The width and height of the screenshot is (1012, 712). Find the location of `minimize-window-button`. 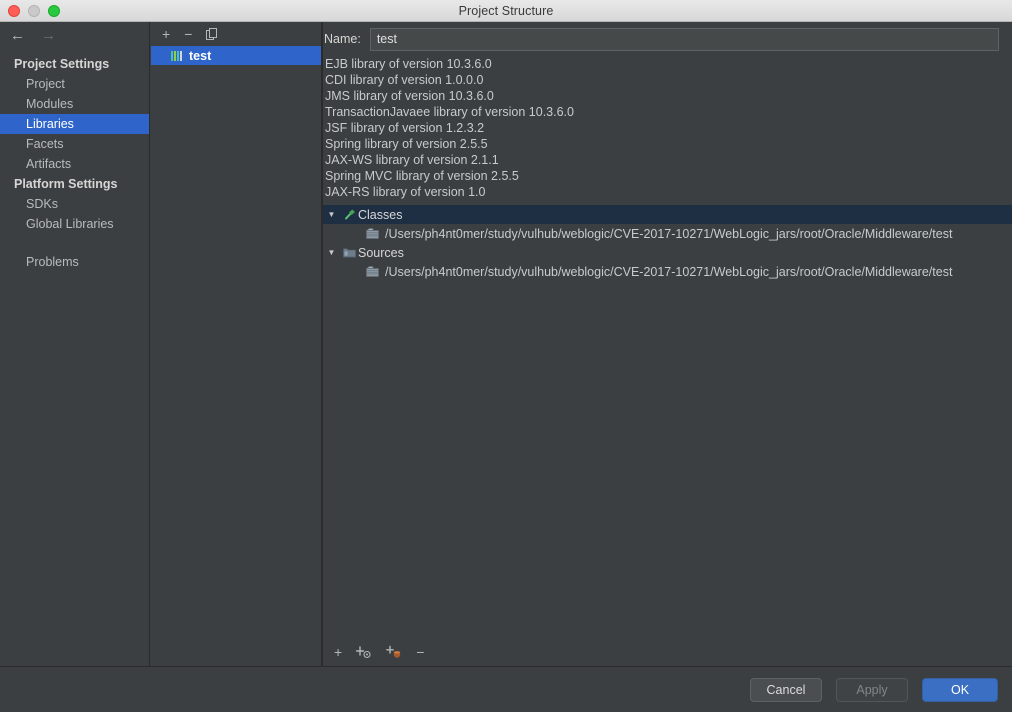

minimize-window-button is located at coordinates (34, 11).